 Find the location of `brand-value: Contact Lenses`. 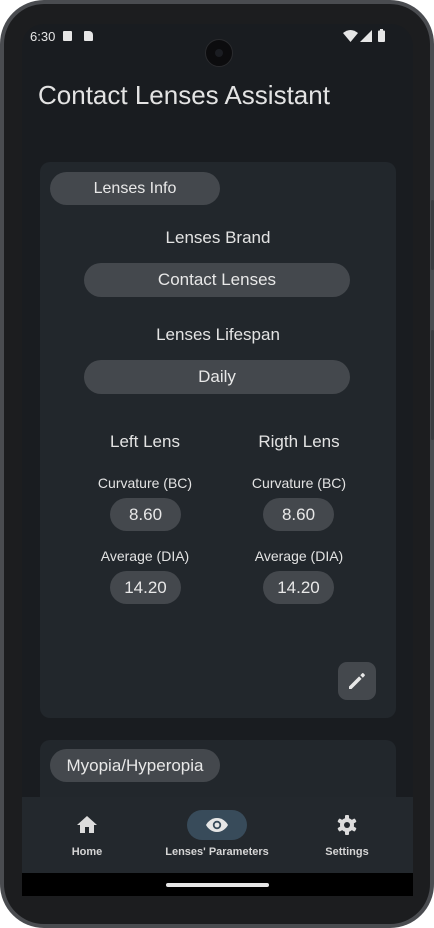

brand-value: Contact Lenses is located at coordinates (217, 280).